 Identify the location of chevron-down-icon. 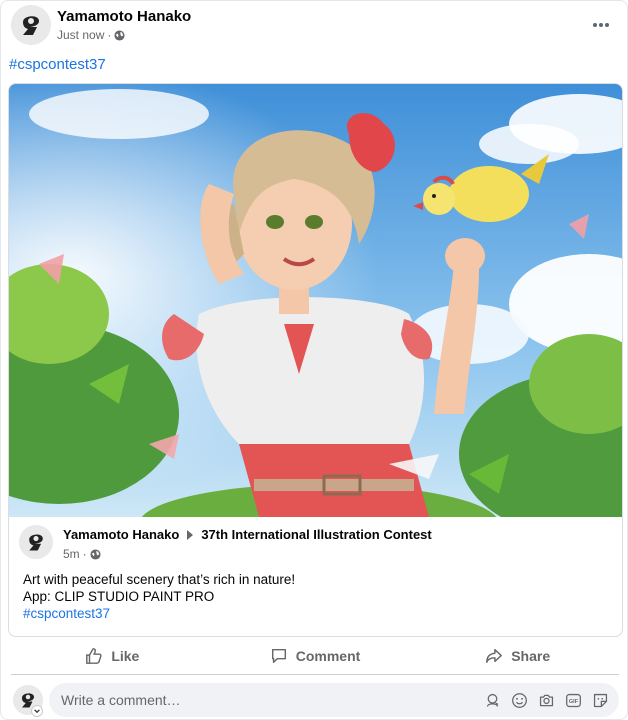
(37, 711).